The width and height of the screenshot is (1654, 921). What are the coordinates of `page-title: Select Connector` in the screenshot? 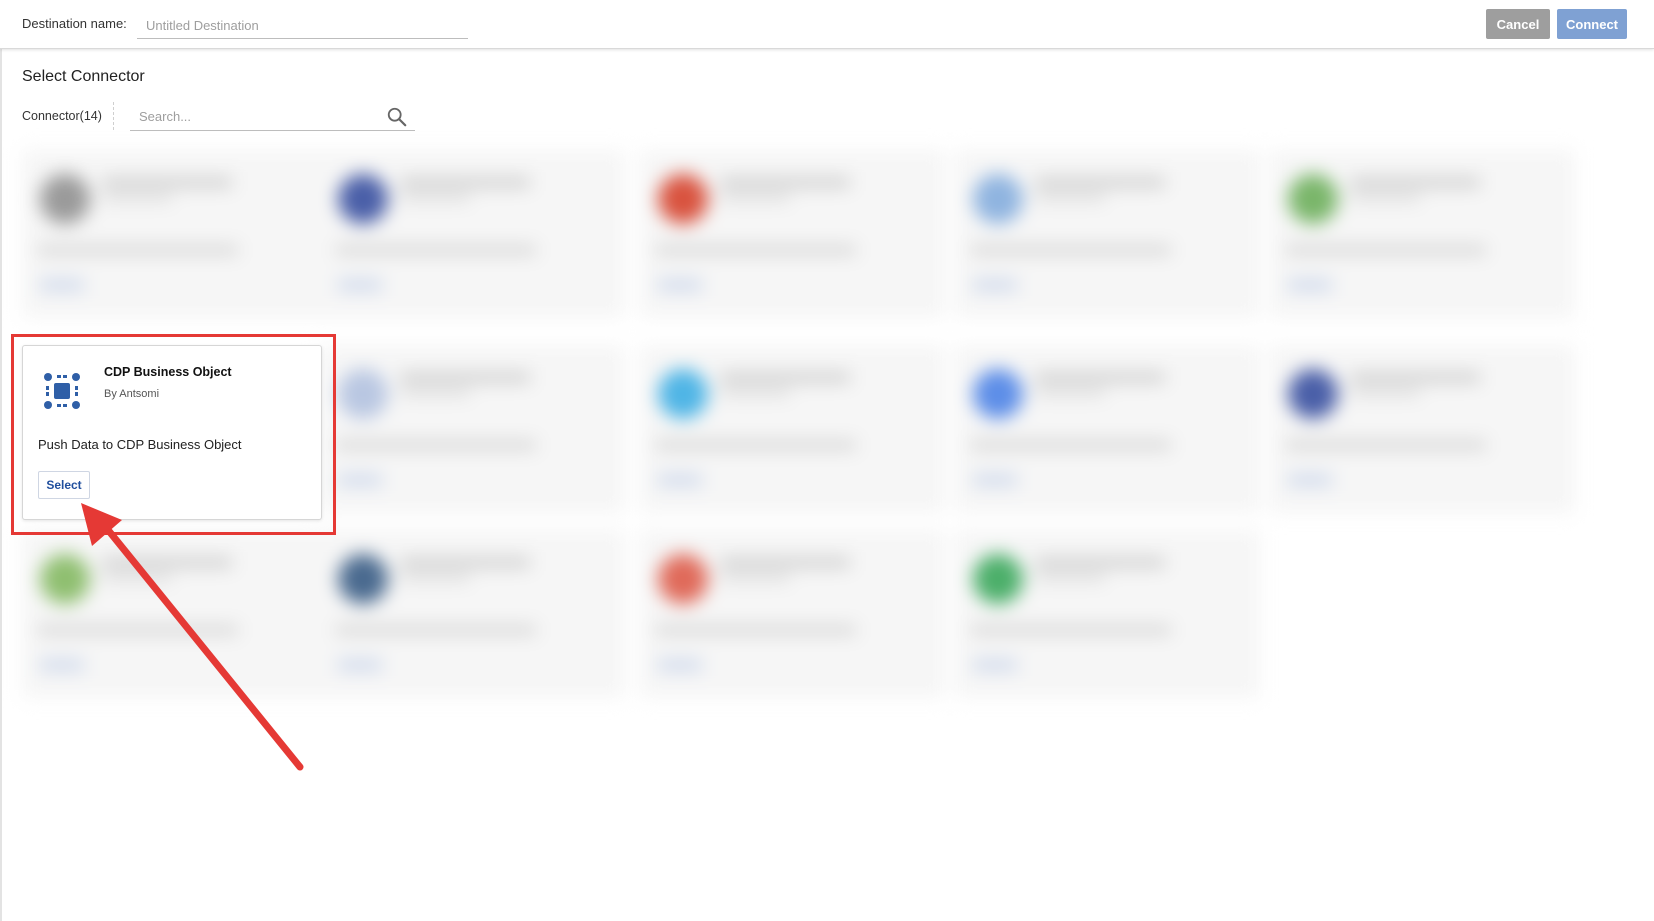 It's located at (83, 76).